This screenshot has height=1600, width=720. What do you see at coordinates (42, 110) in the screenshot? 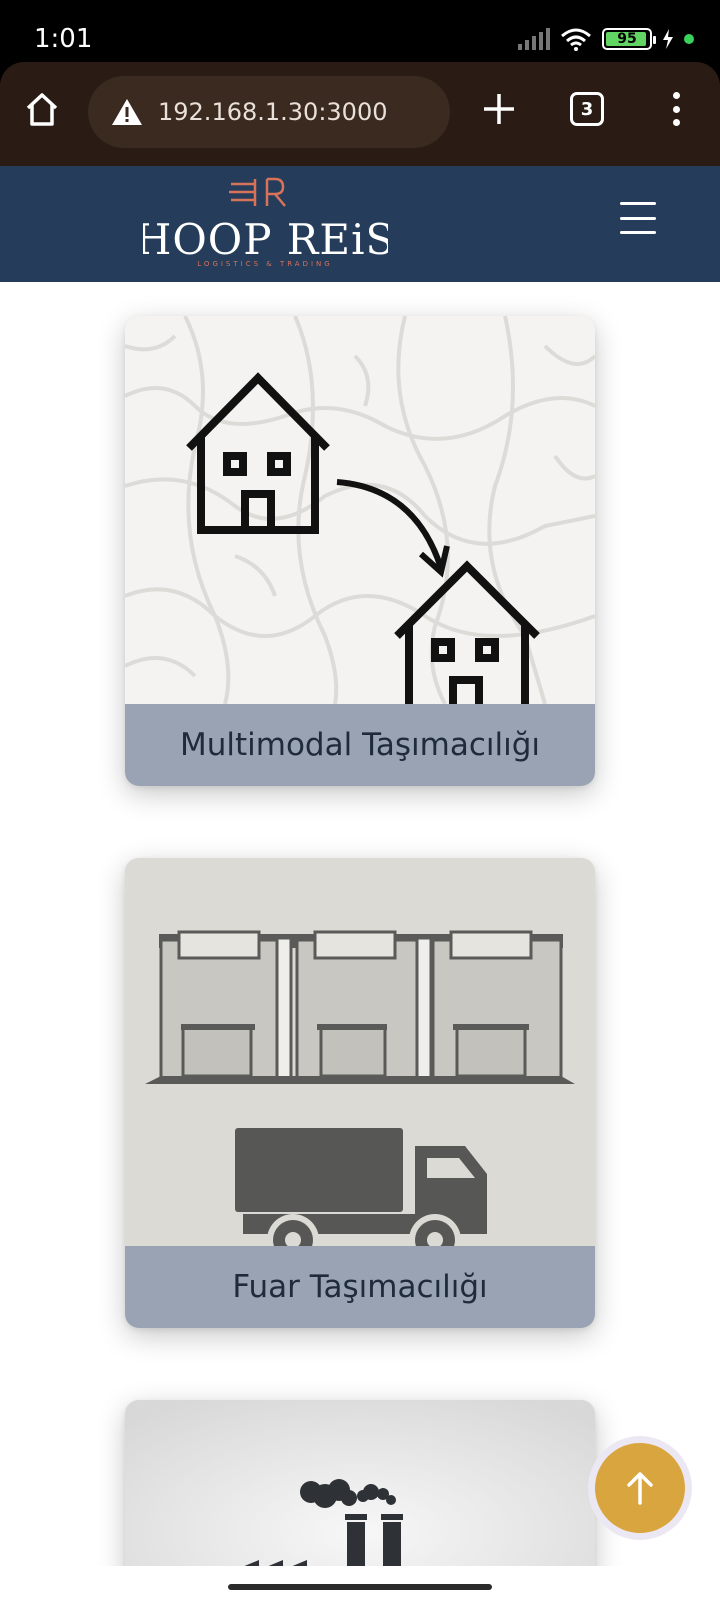
I see `home-icon` at bounding box center [42, 110].